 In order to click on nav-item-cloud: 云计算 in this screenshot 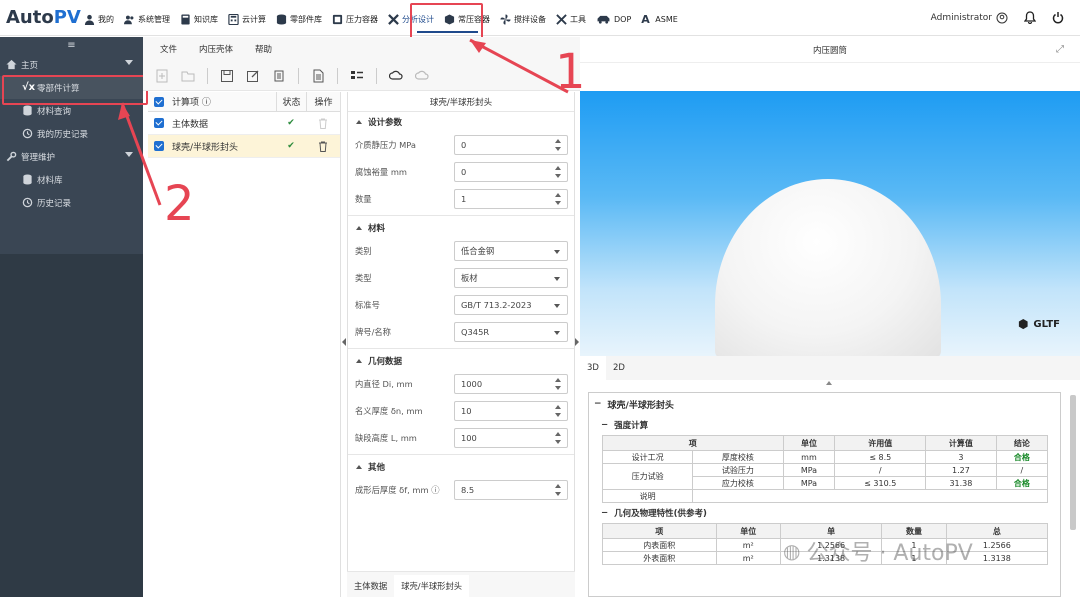, I will do `click(247, 19)`.